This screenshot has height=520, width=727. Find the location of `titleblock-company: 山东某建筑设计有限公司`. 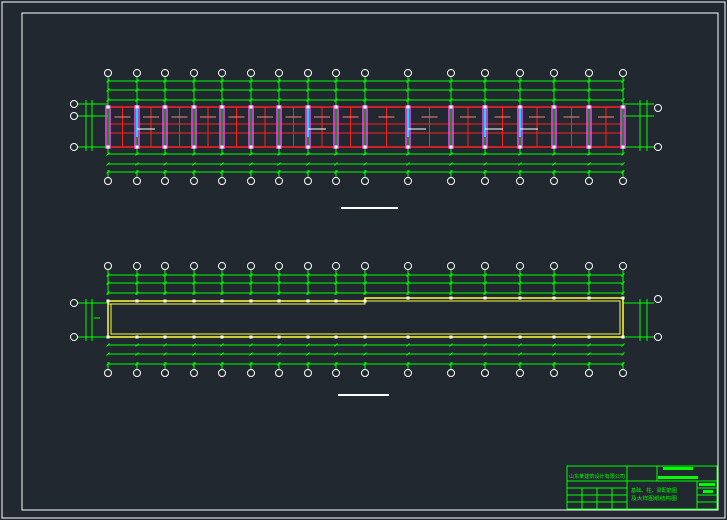

titleblock-company: 山东某建筑设计有限公司 is located at coordinates (597, 476).